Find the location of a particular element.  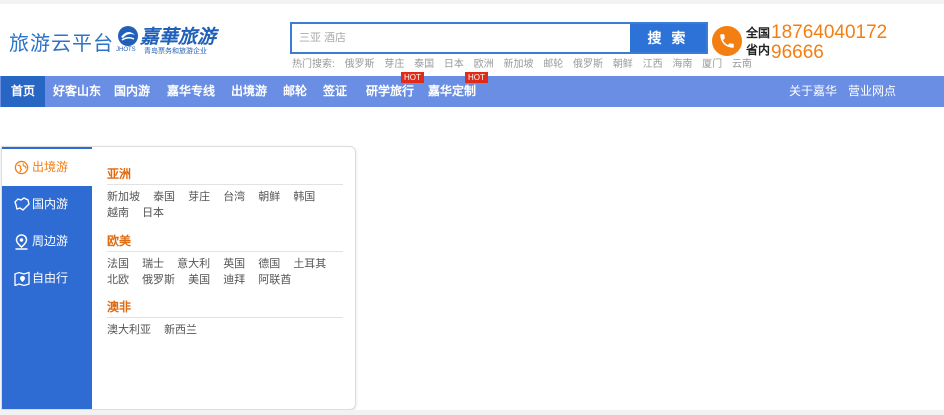

map-pin-icon is located at coordinates (22, 278).